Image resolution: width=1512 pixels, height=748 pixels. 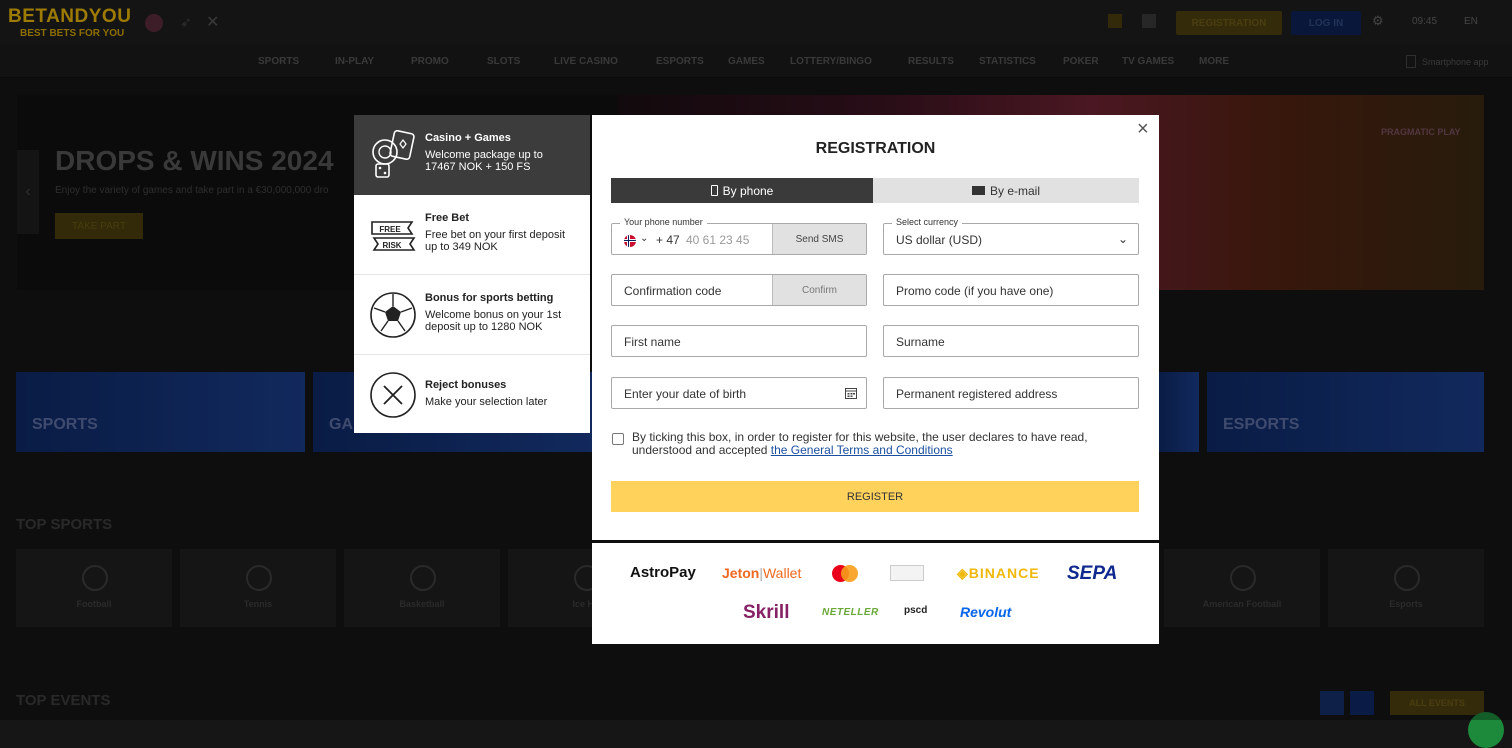 I want to click on send-sms-button: Send SMS, so click(x=819, y=239).